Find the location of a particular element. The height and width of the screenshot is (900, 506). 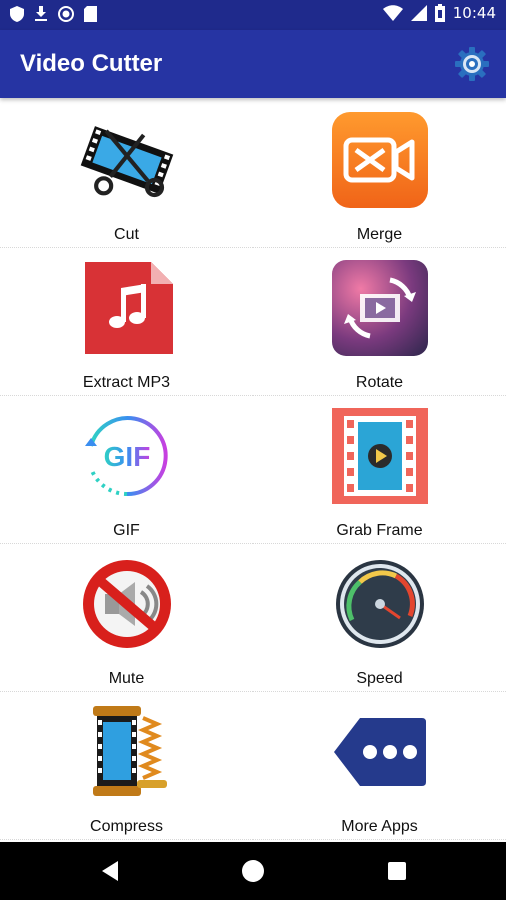

tool-more-apps: More Apps is located at coordinates (379, 766).